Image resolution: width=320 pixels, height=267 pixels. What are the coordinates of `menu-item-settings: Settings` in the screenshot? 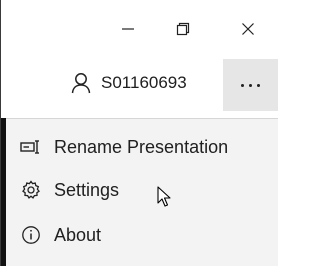 It's located at (142, 190).